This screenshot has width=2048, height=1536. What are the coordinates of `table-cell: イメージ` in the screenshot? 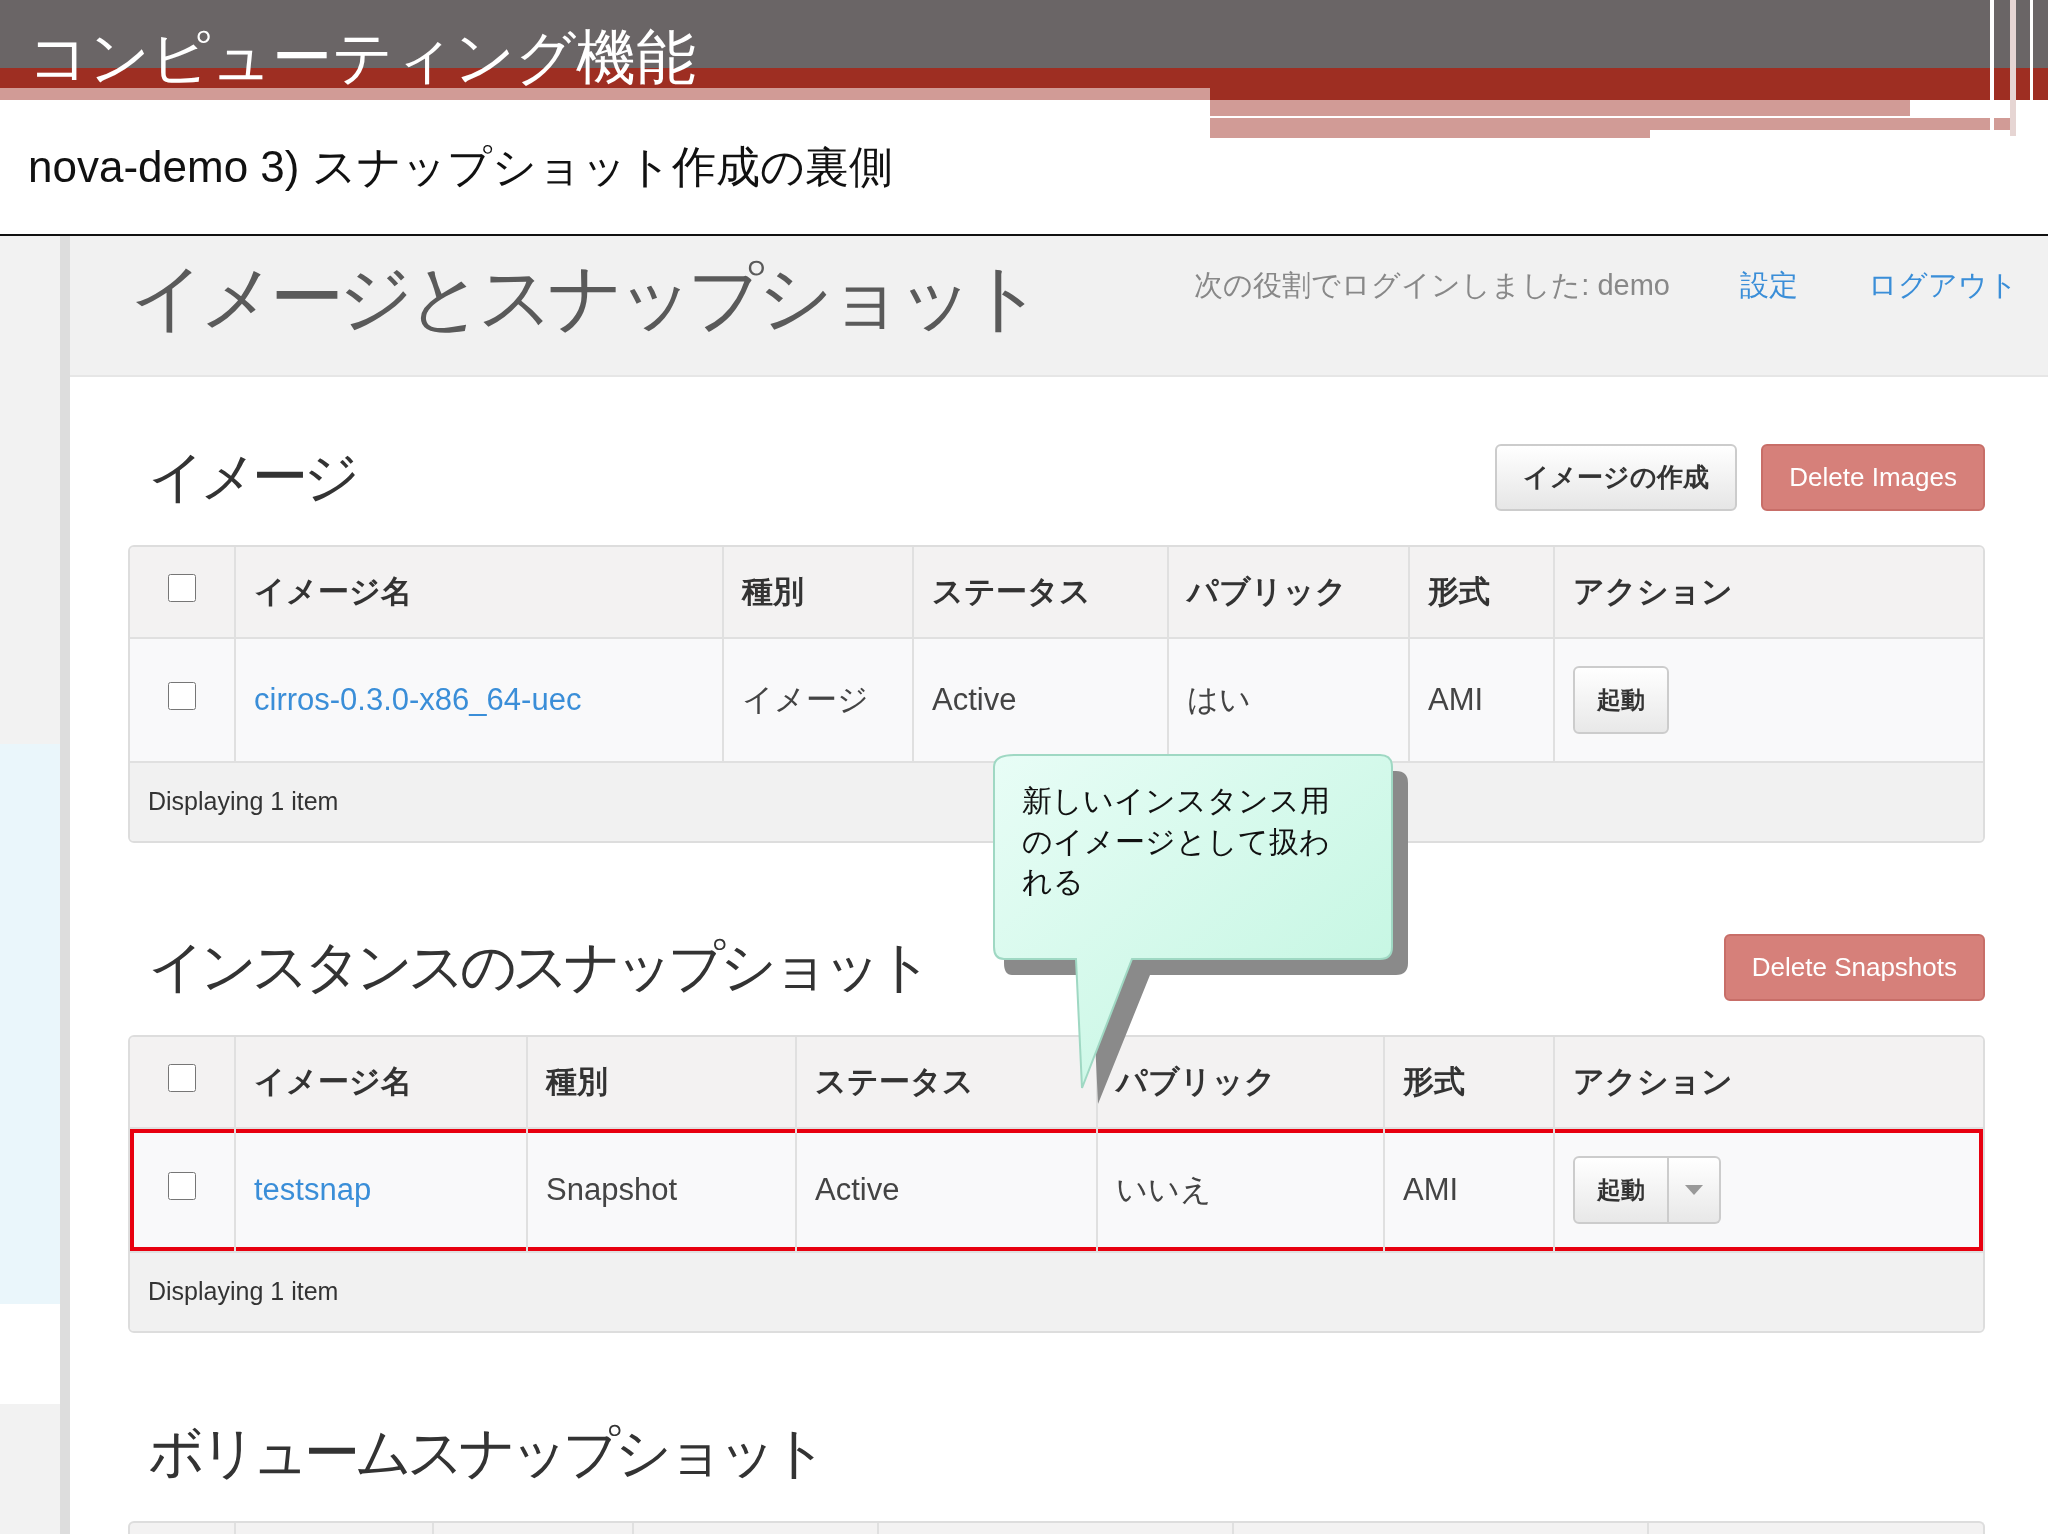 It's located at (805, 699).